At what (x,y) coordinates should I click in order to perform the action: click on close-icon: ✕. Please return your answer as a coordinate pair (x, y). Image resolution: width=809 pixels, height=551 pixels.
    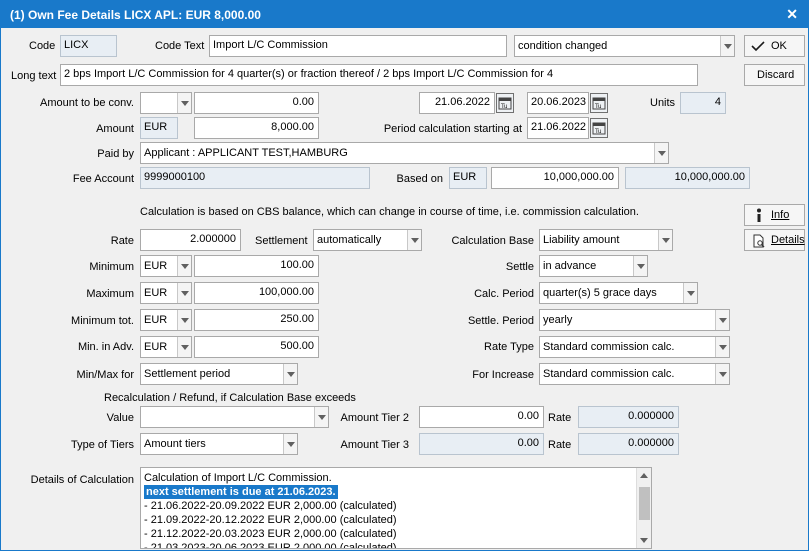
    Looking at the image, I should click on (792, 14).